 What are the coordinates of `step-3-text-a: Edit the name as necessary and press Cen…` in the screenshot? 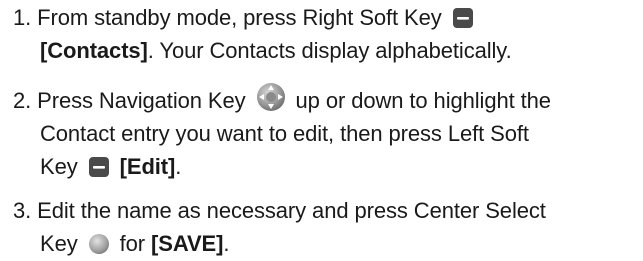 It's located at (291, 210).